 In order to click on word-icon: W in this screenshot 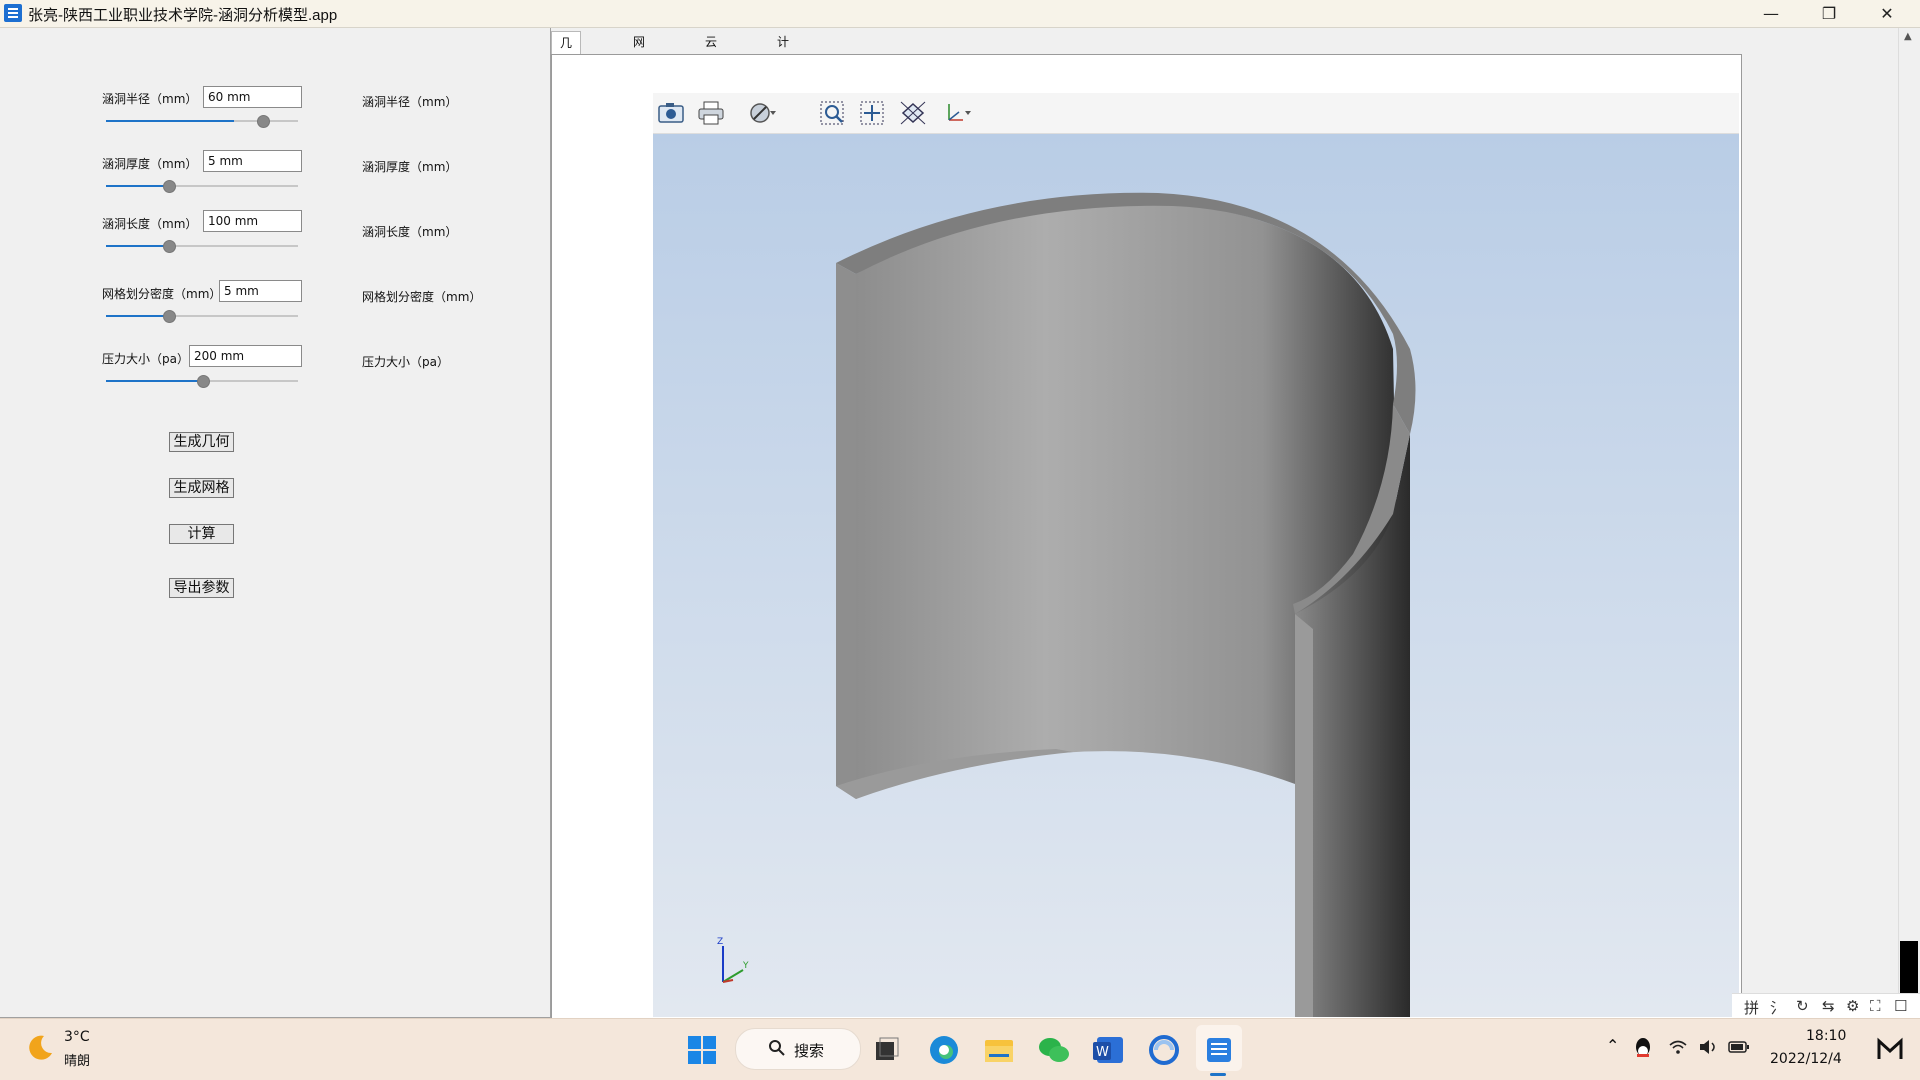, I will do `click(1109, 1050)`.